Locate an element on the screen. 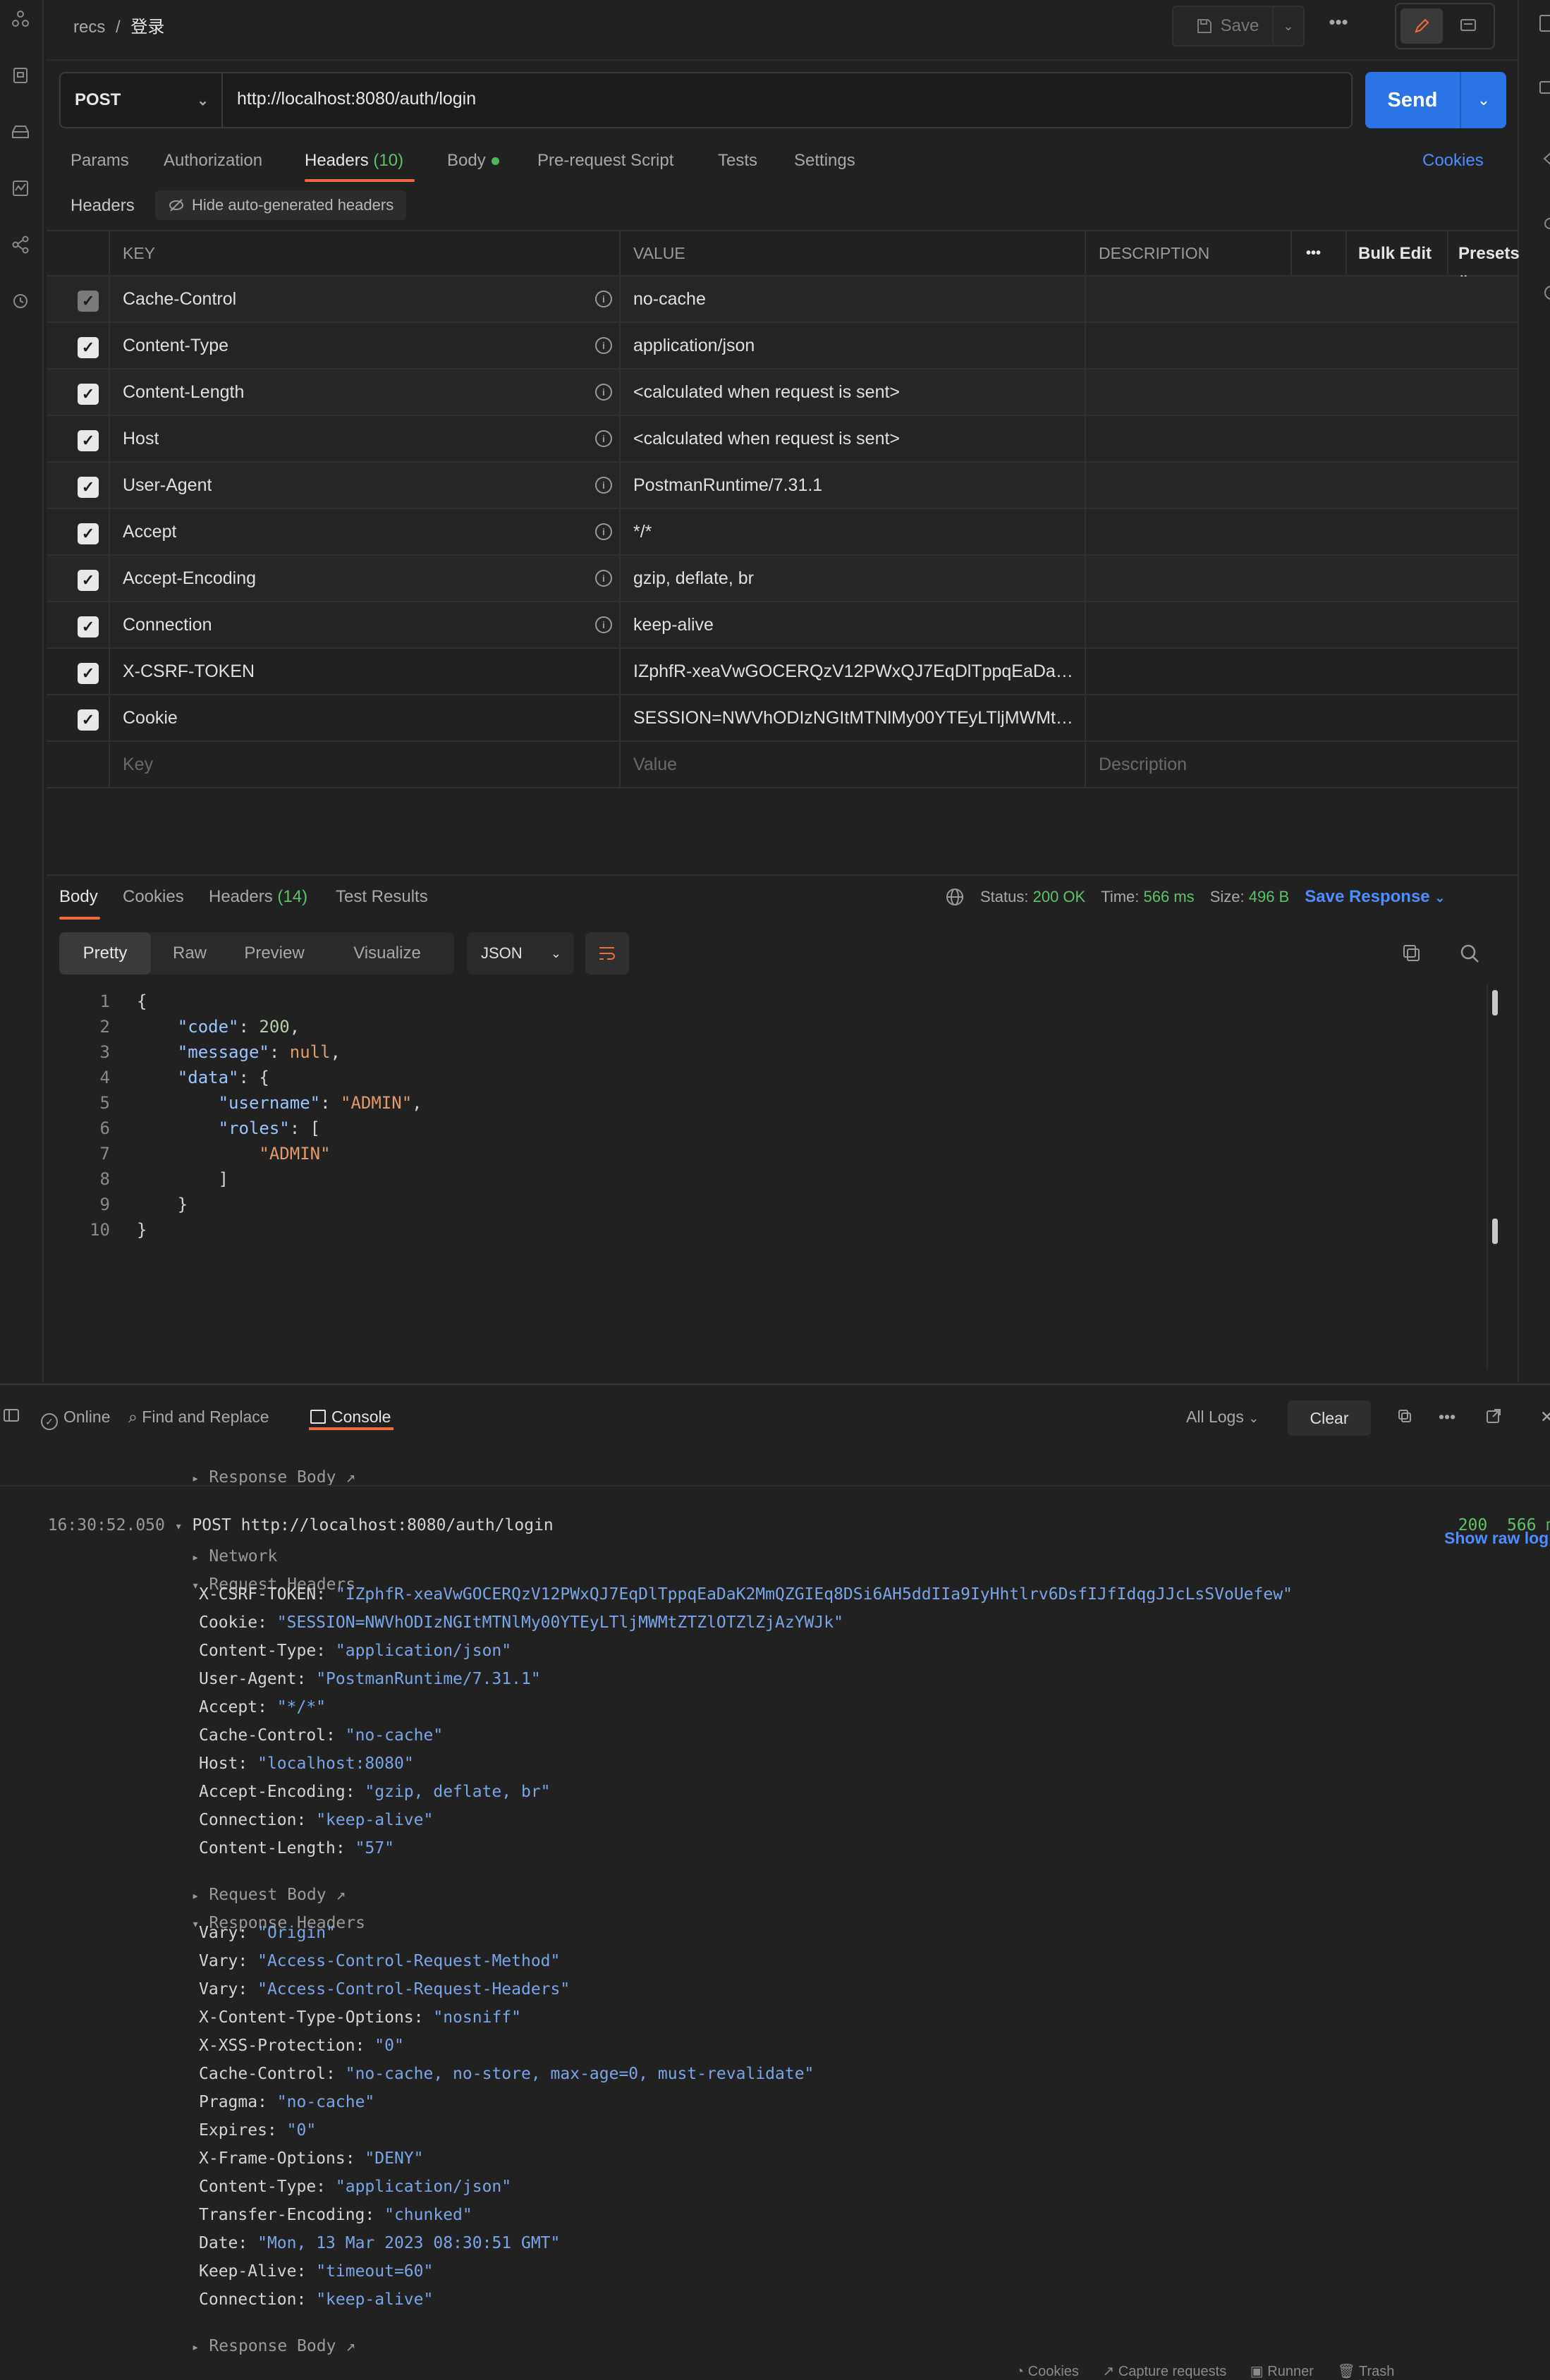  row-key-cell: Connection i is located at coordinates (365, 624).